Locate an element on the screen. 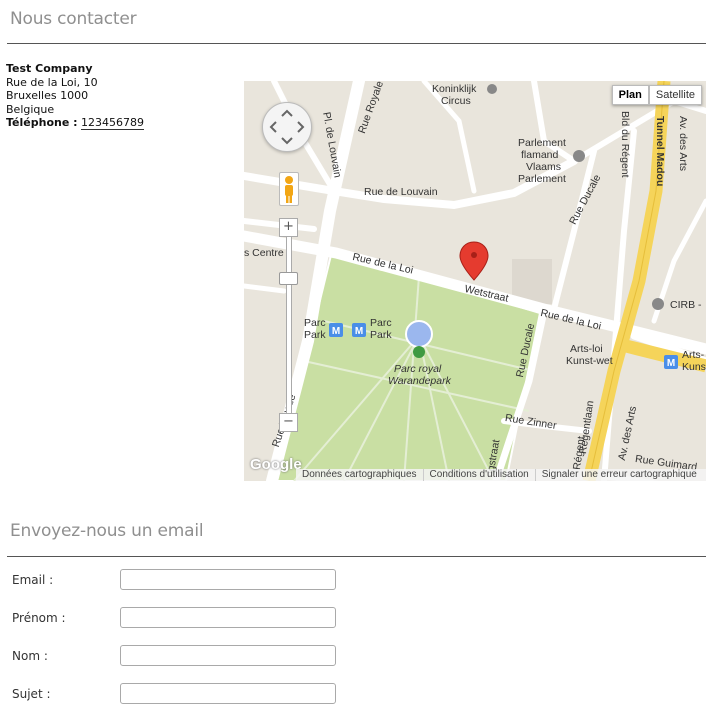 This screenshot has height=717, width=715. first-name-label: Prénom : is located at coordinates (39, 618).